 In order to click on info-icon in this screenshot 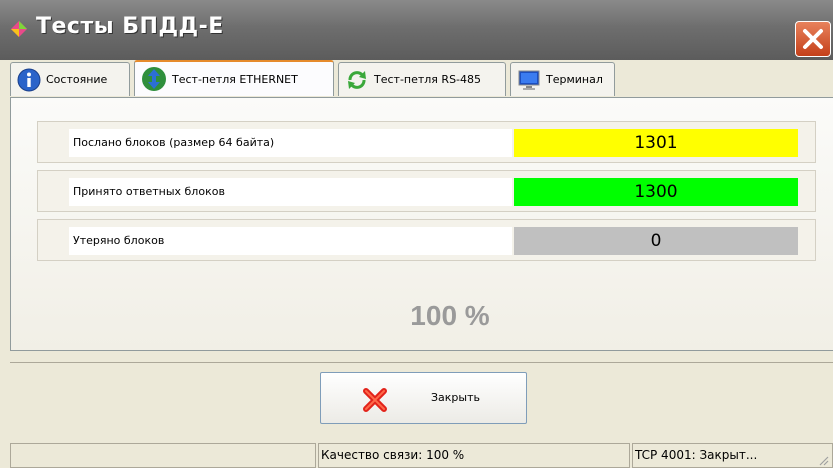, I will do `click(29, 79)`.